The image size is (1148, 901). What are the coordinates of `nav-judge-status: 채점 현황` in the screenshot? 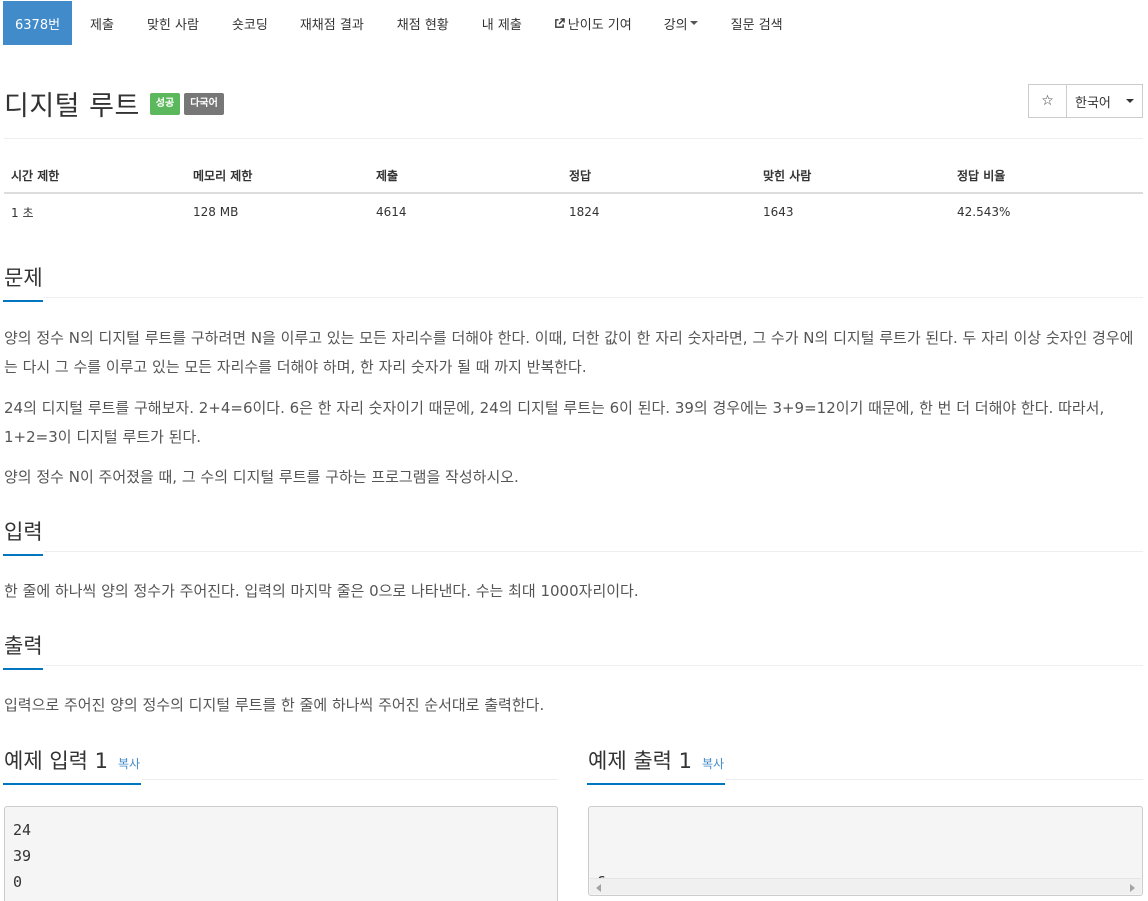 It's located at (423, 23).